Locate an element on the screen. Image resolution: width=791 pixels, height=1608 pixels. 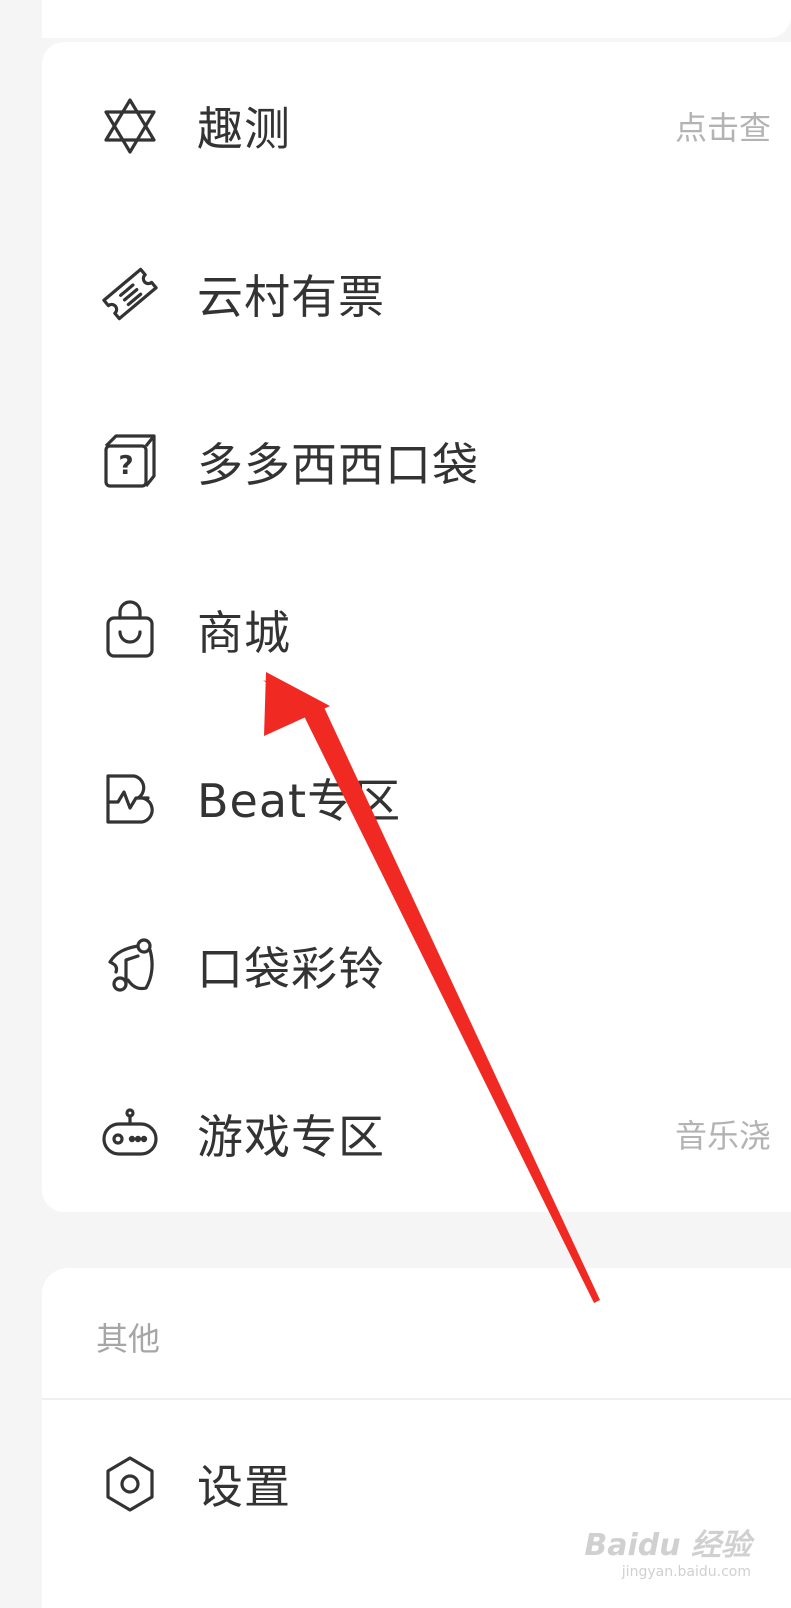
watermark-brand: Baidu 经验 is located at coordinates (667, 1545).